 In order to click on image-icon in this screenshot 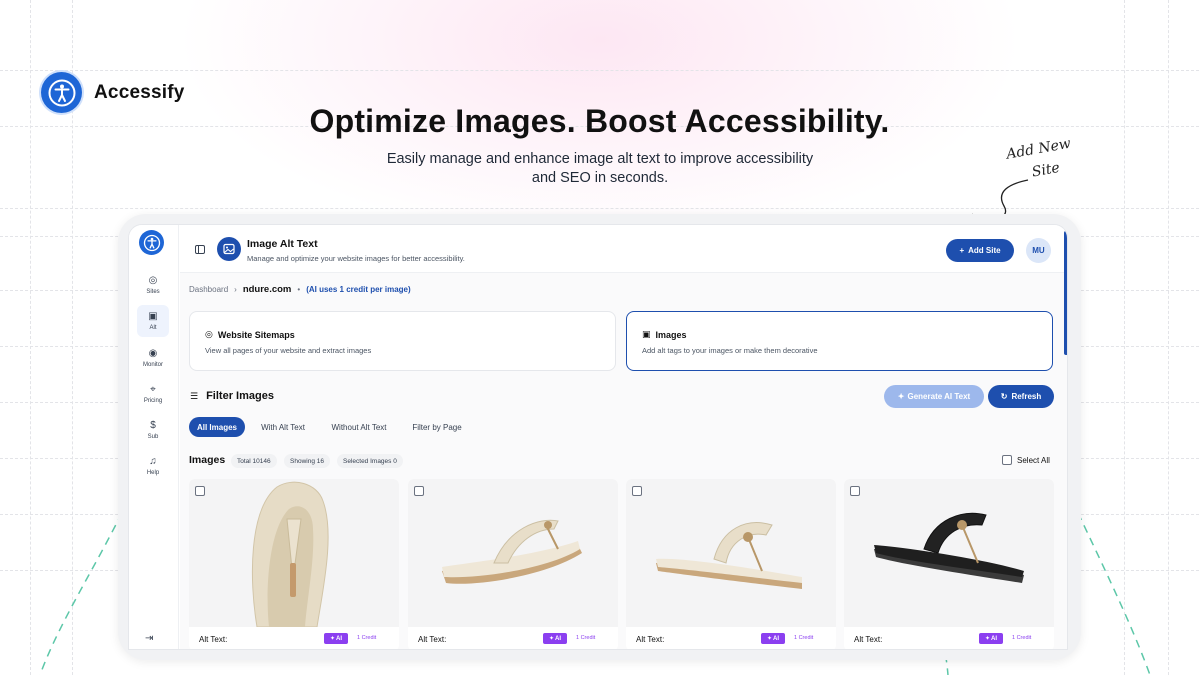, I will do `click(229, 249)`.